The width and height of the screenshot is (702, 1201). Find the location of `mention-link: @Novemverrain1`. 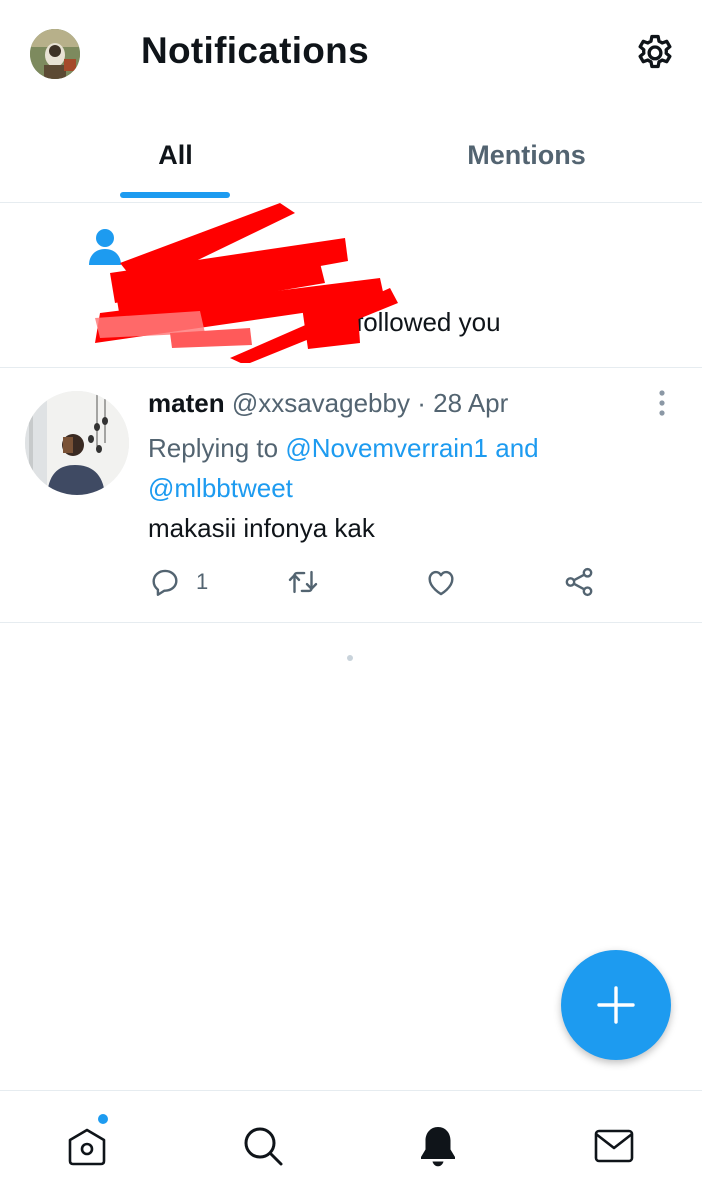

mention-link: @Novemverrain1 is located at coordinates (386, 448).